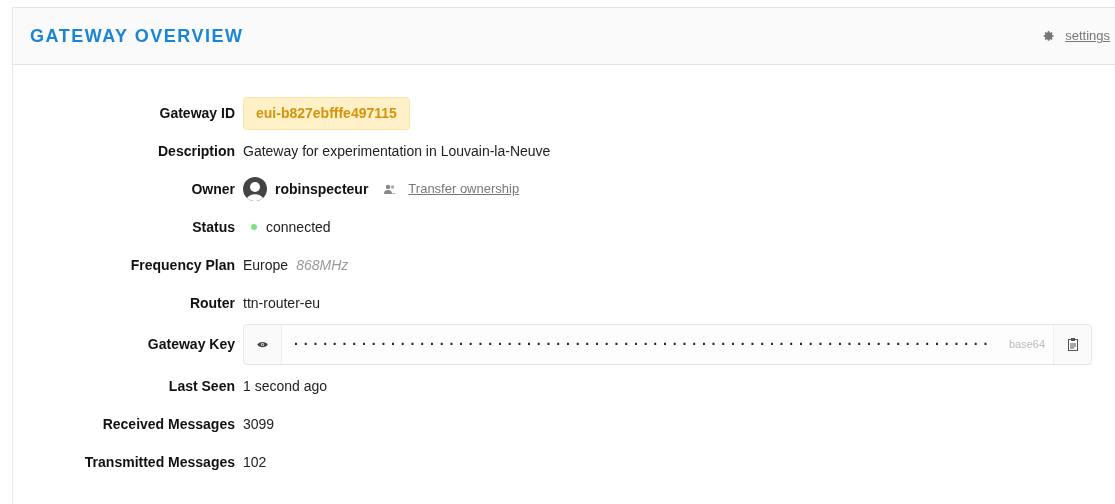  What do you see at coordinates (1087, 36) in the screenshot?
I see `settings-link: settings` at bounding box center [1087, 36].